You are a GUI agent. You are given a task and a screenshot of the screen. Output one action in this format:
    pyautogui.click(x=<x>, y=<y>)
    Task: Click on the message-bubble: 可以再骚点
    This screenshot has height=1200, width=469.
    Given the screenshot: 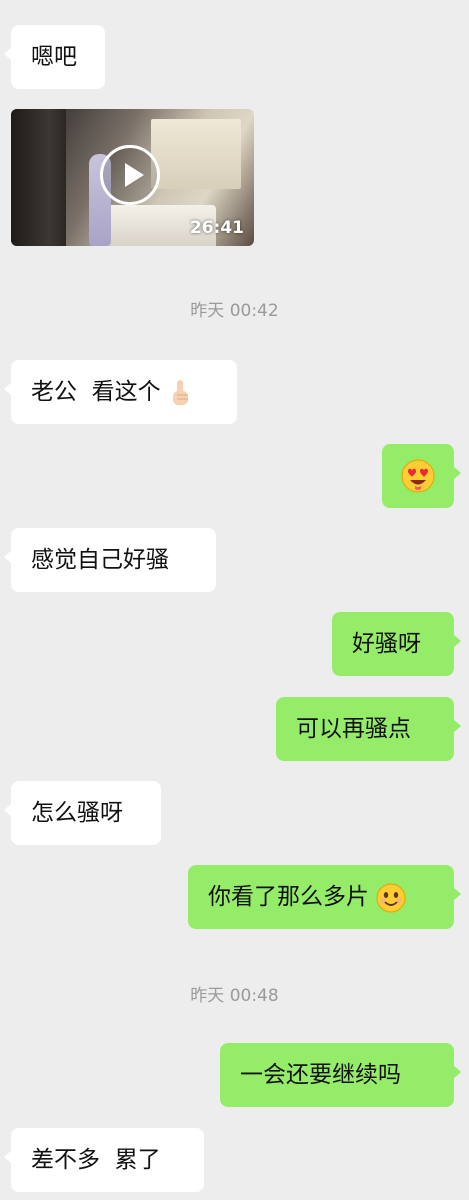 What is the action you would take?
    pyautogui.click(x=368, y=729)
    